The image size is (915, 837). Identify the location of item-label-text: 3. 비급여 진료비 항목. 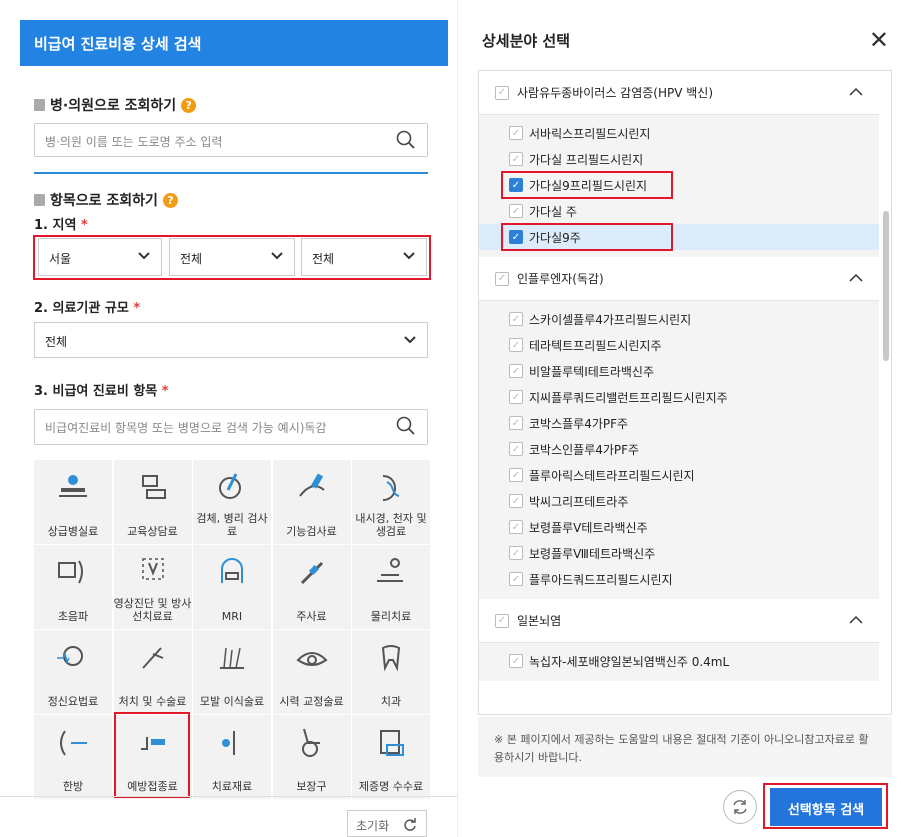
(96, 391).